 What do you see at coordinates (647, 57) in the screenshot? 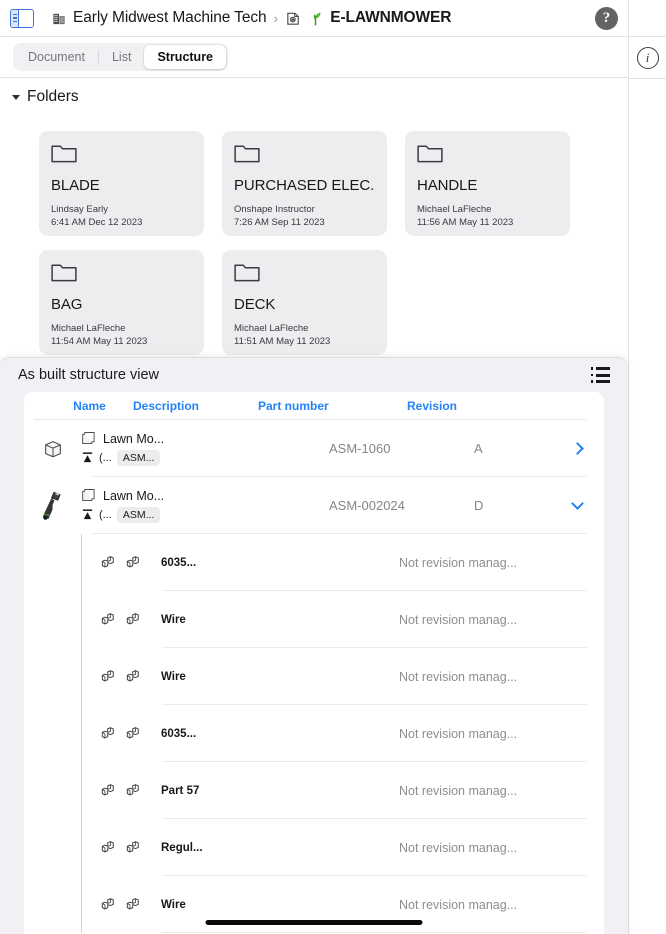
I see `info-circle-icon: i` at bounding box center [647, 57].